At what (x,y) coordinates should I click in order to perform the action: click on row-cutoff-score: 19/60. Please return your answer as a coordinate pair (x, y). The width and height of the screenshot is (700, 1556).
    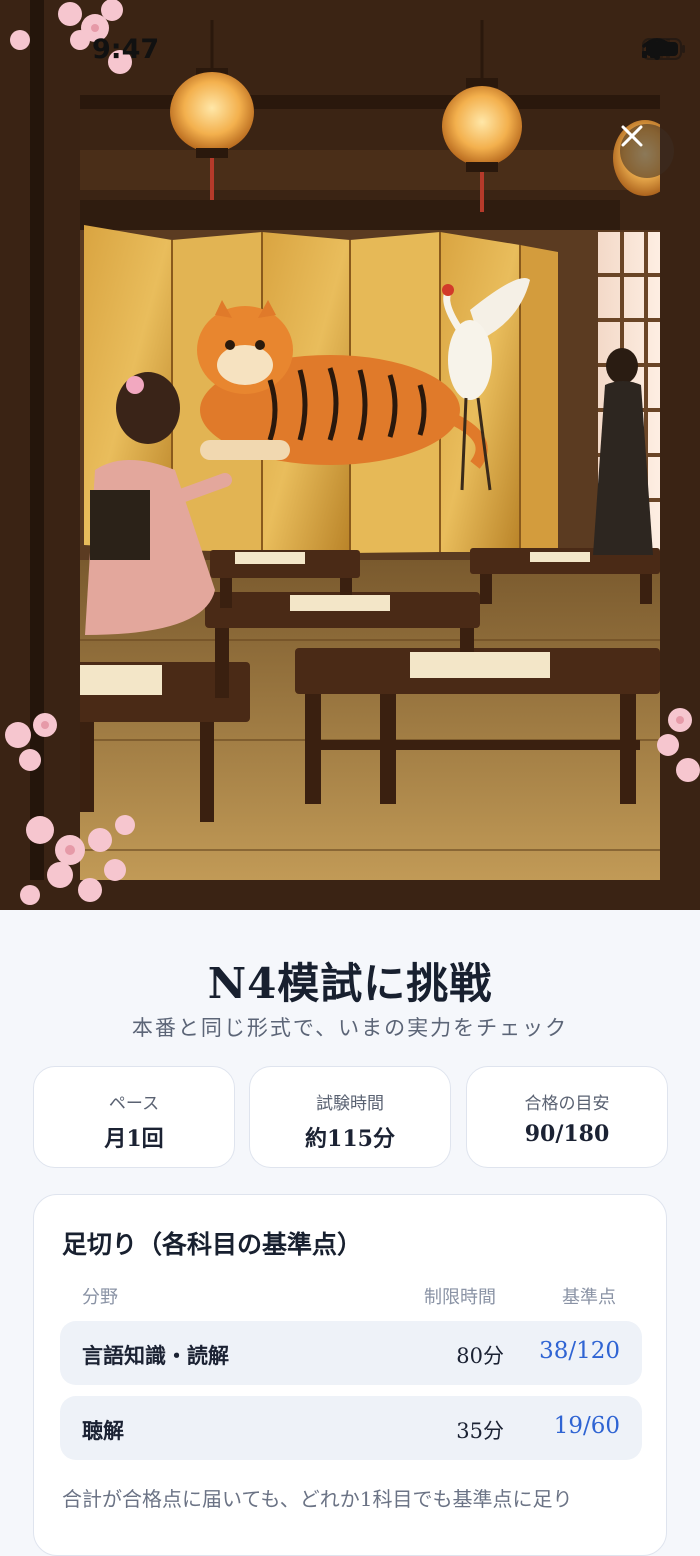
    Looking at the image, I should click on (586, 1426).